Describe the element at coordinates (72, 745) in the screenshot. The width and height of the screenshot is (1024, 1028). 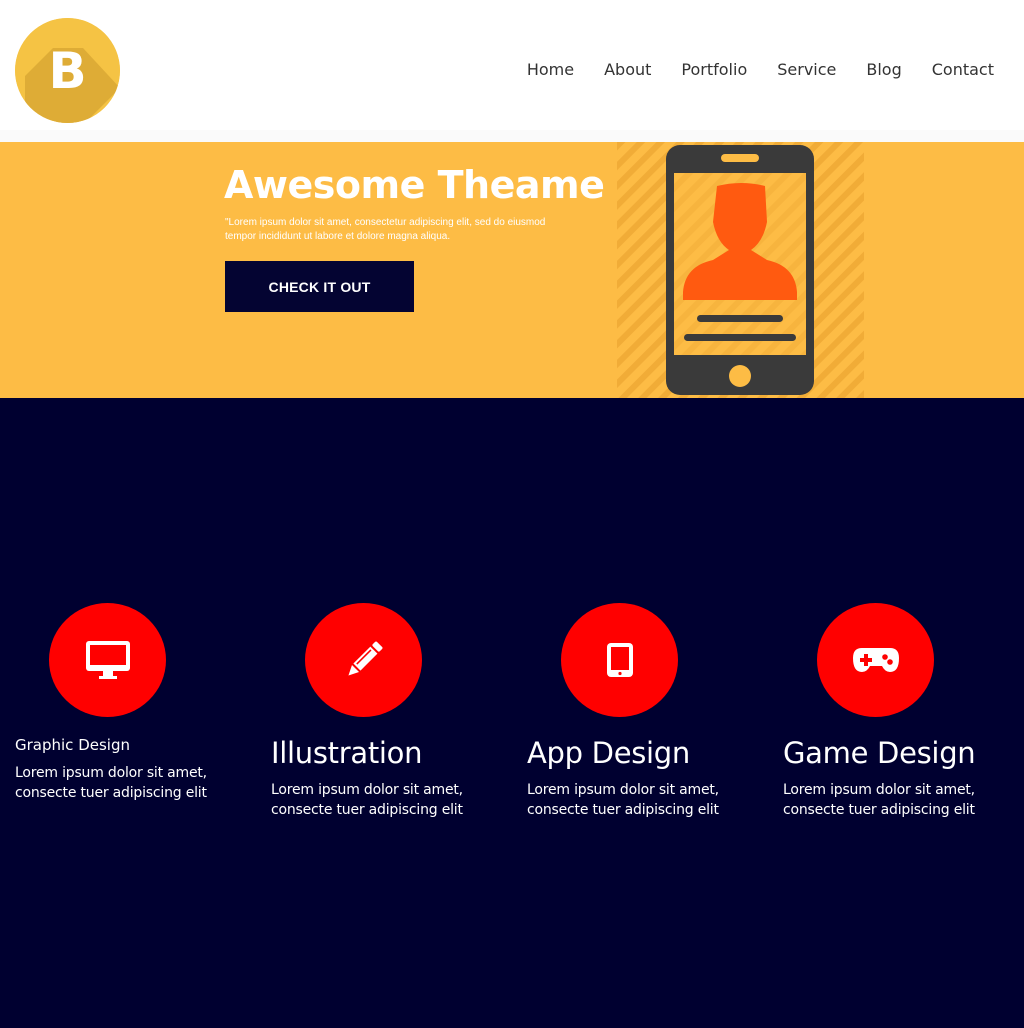
I see `graphic-design-title: Graphic Design` at that location.